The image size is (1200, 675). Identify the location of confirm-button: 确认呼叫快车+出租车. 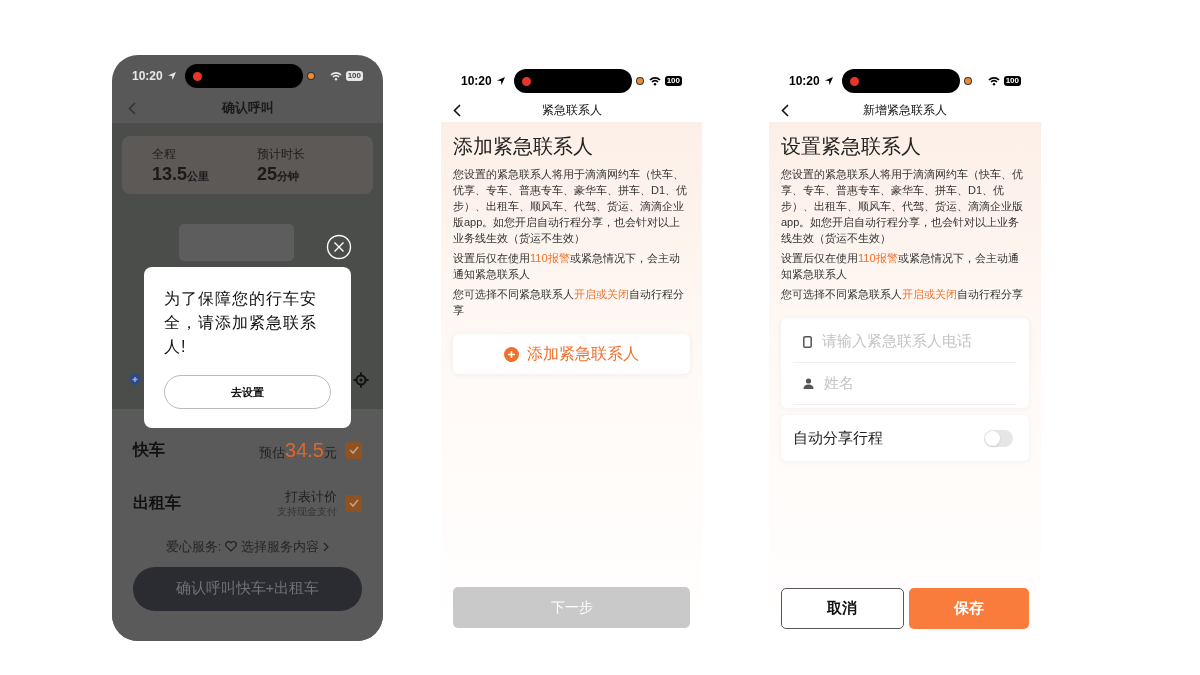
(247, 588).